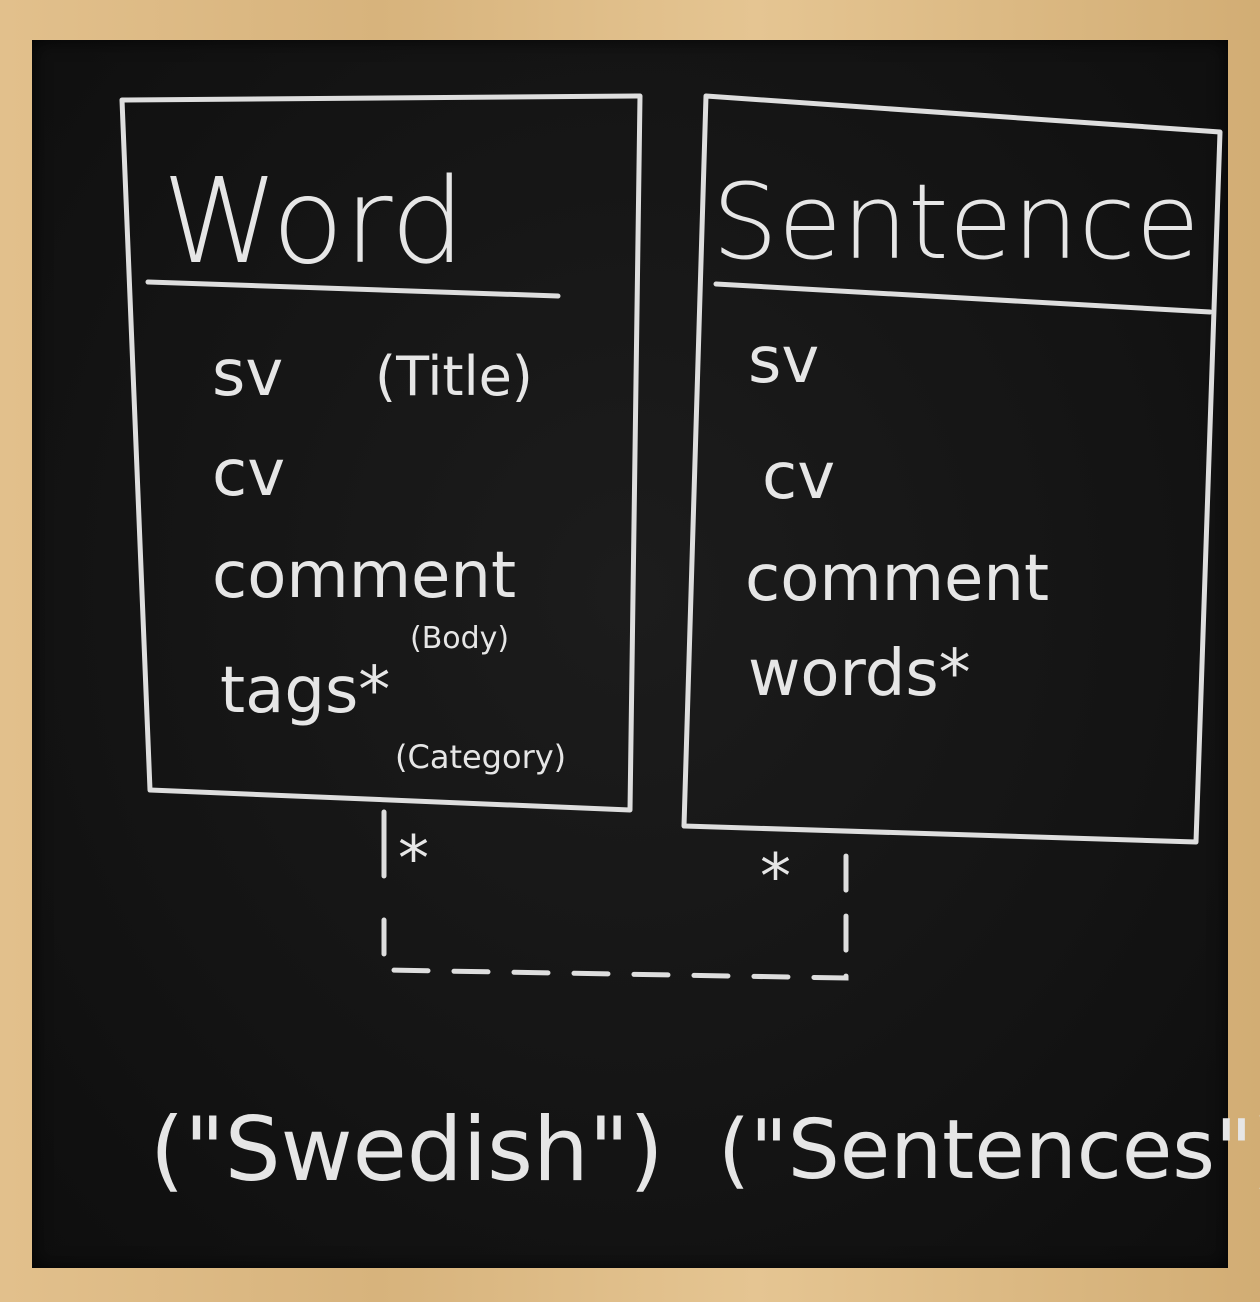 The width and height of the screenshot is (1260, 1302). Describe the element at coordinates (897, 579) in the screenshot. I see `sentence-attr-comment: comment` at that location.